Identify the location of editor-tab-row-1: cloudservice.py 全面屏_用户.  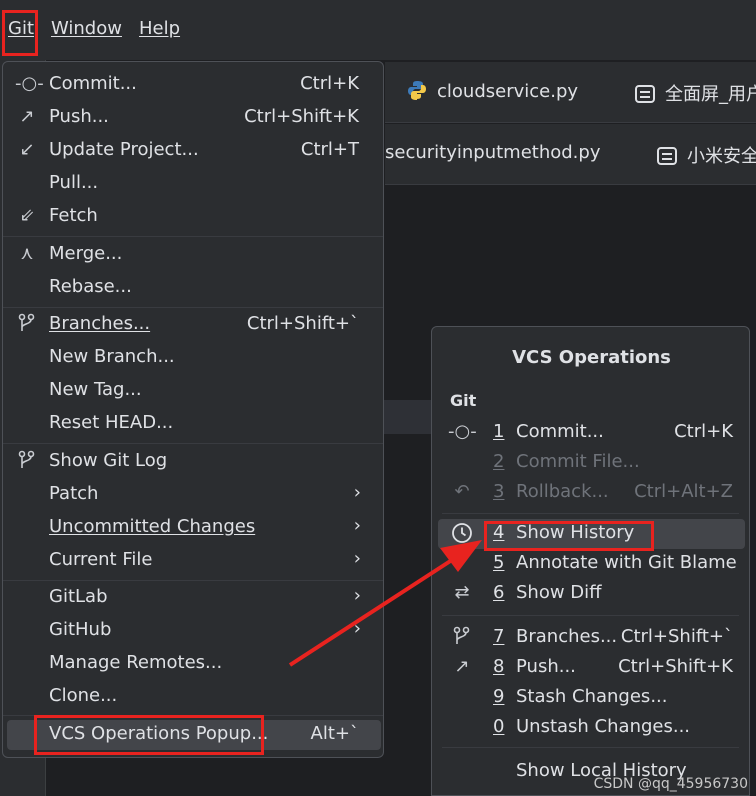
(570, 92).